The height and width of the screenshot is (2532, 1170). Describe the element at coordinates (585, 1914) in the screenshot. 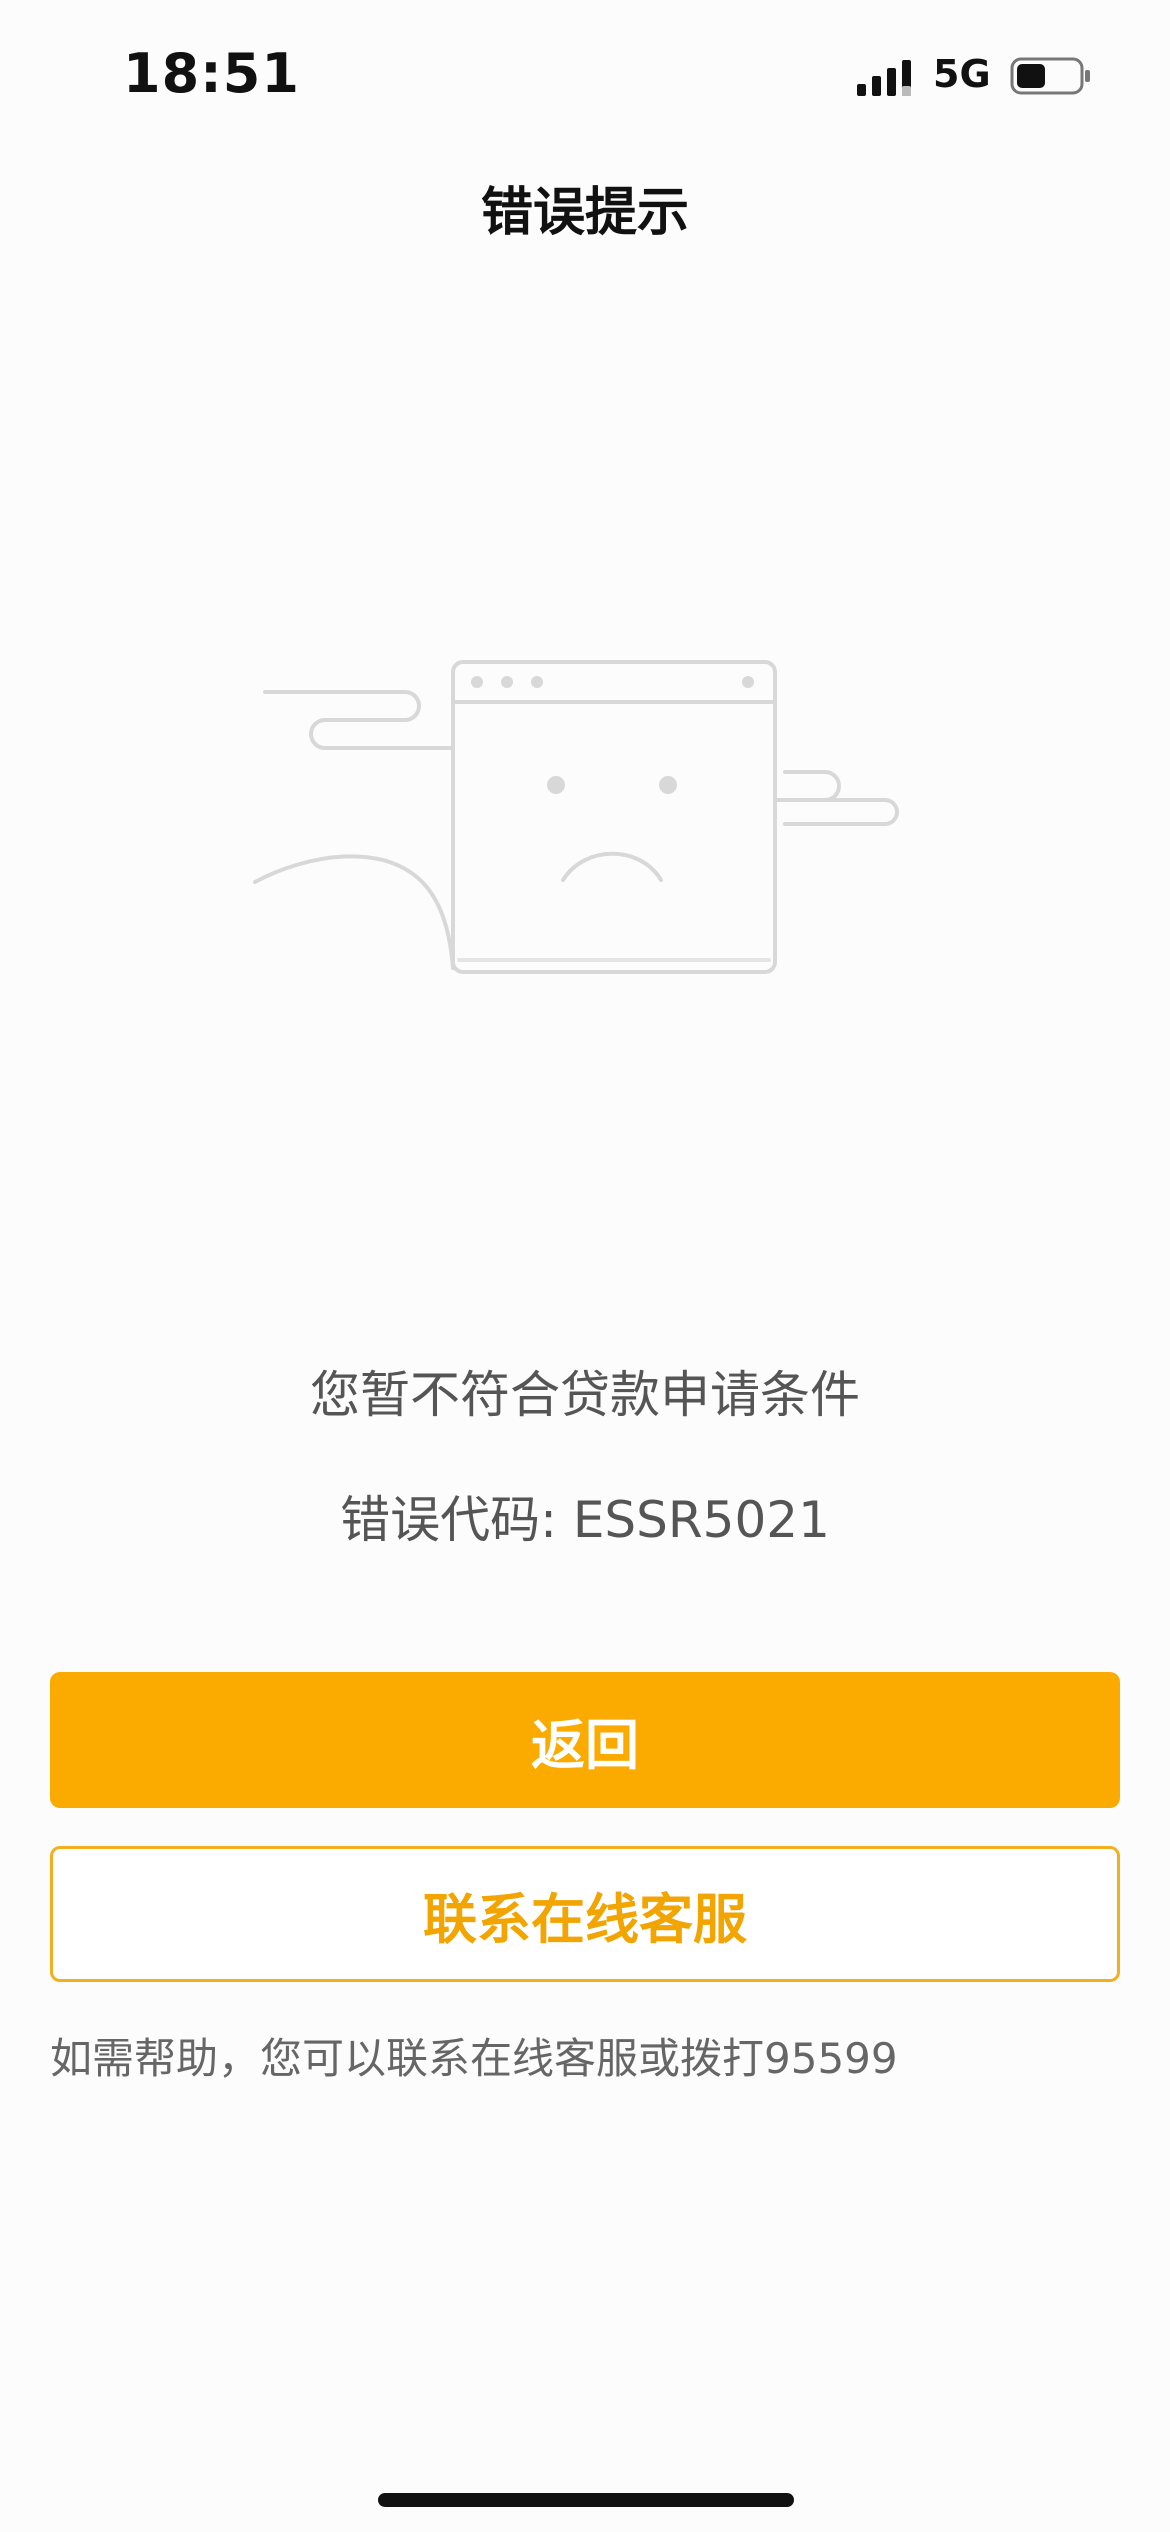

I see `contact-support-button: 联系在线客服` at that location.